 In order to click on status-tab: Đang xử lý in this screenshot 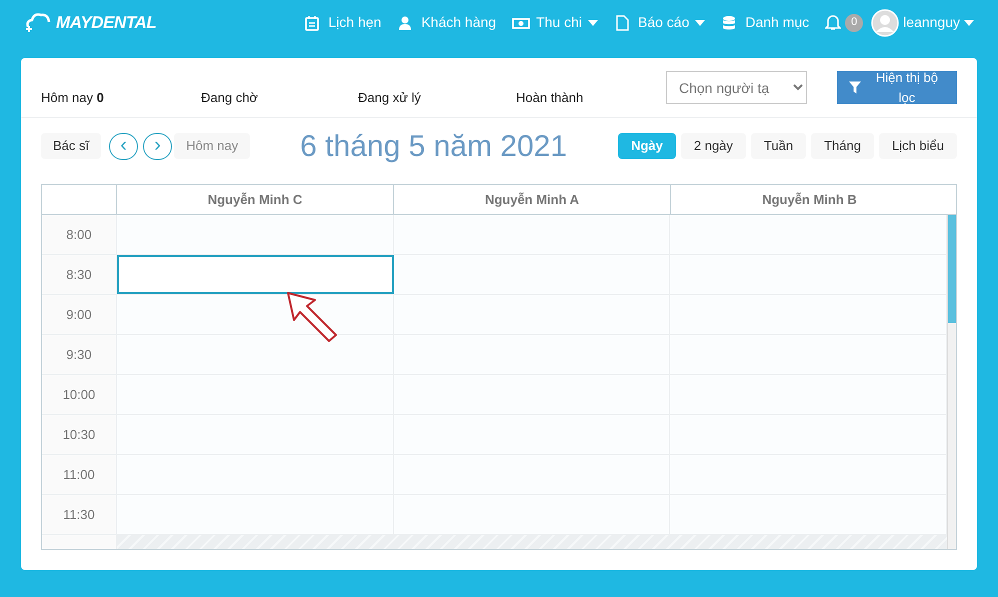, I will do `click(437, 98)`.